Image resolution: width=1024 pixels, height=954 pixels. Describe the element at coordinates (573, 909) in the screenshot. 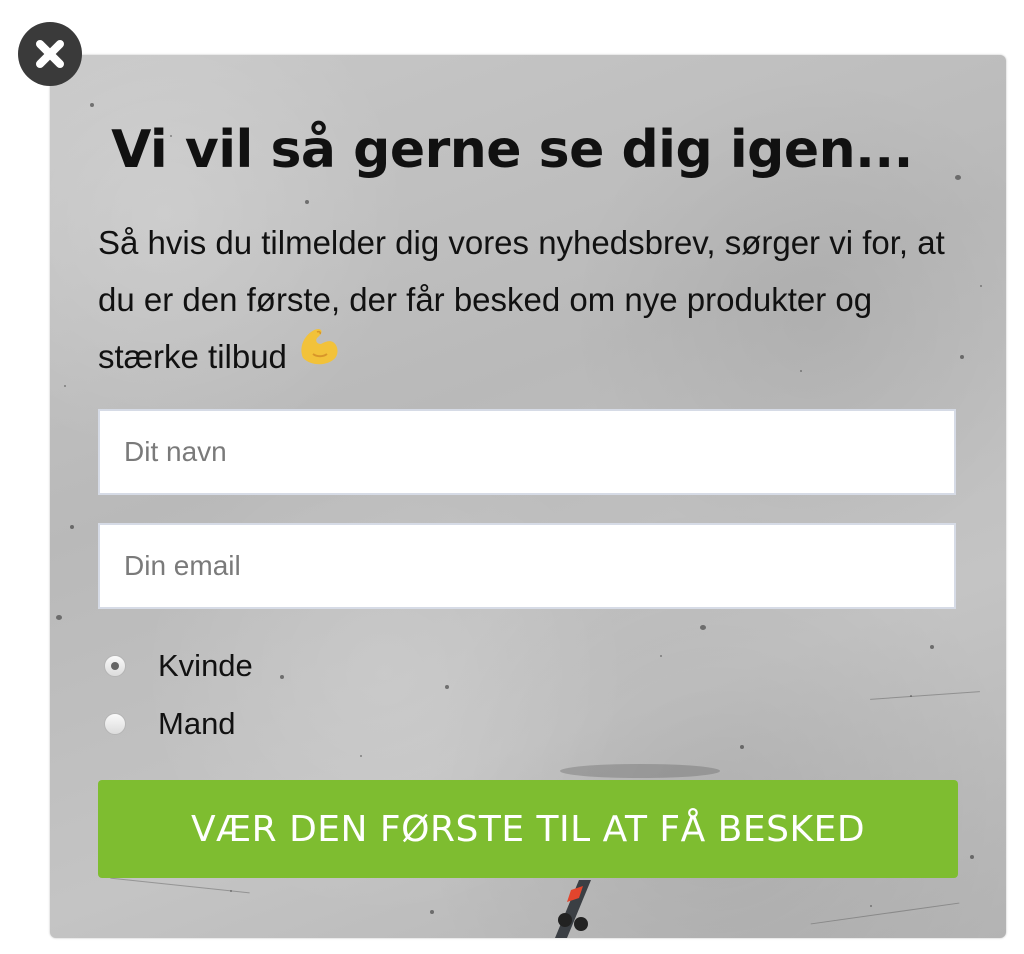

I see `skateboard-image` at that location.